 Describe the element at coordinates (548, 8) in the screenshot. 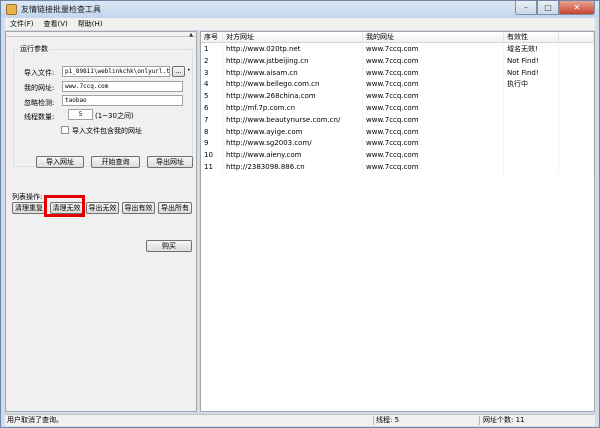

I see `maximize-button: □` at that location.